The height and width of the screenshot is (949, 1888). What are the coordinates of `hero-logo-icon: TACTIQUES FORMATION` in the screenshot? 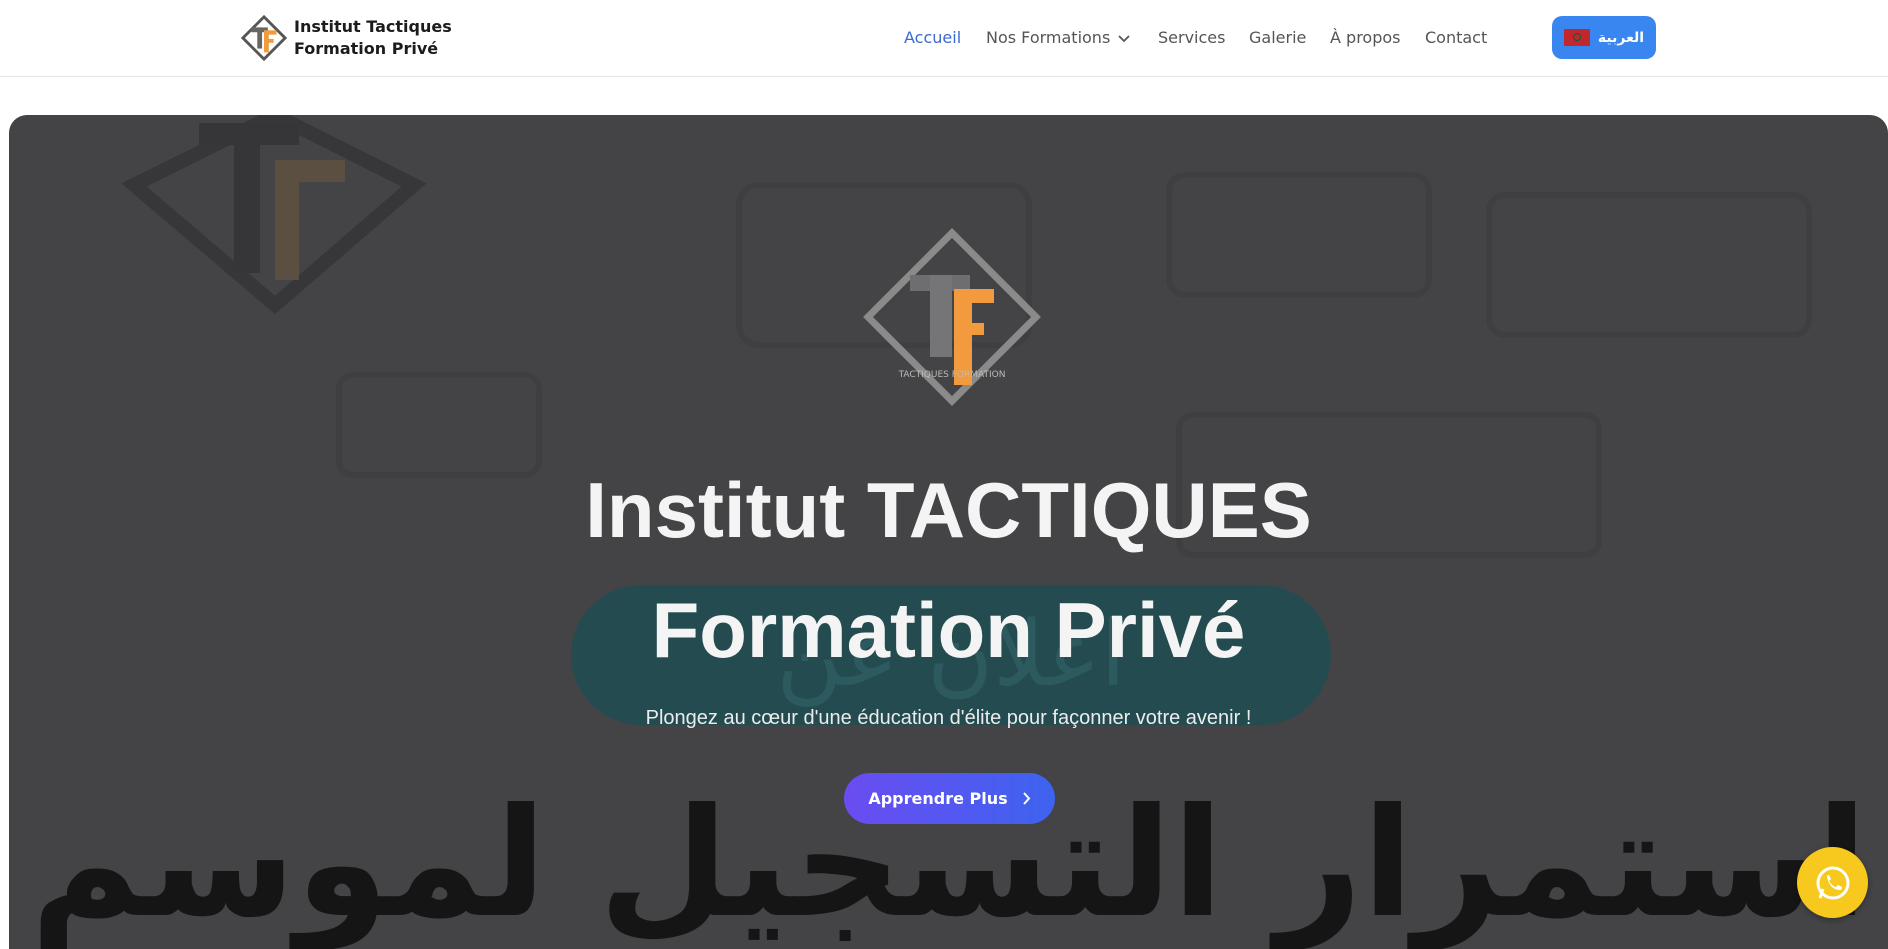 It's located at (952, 317).